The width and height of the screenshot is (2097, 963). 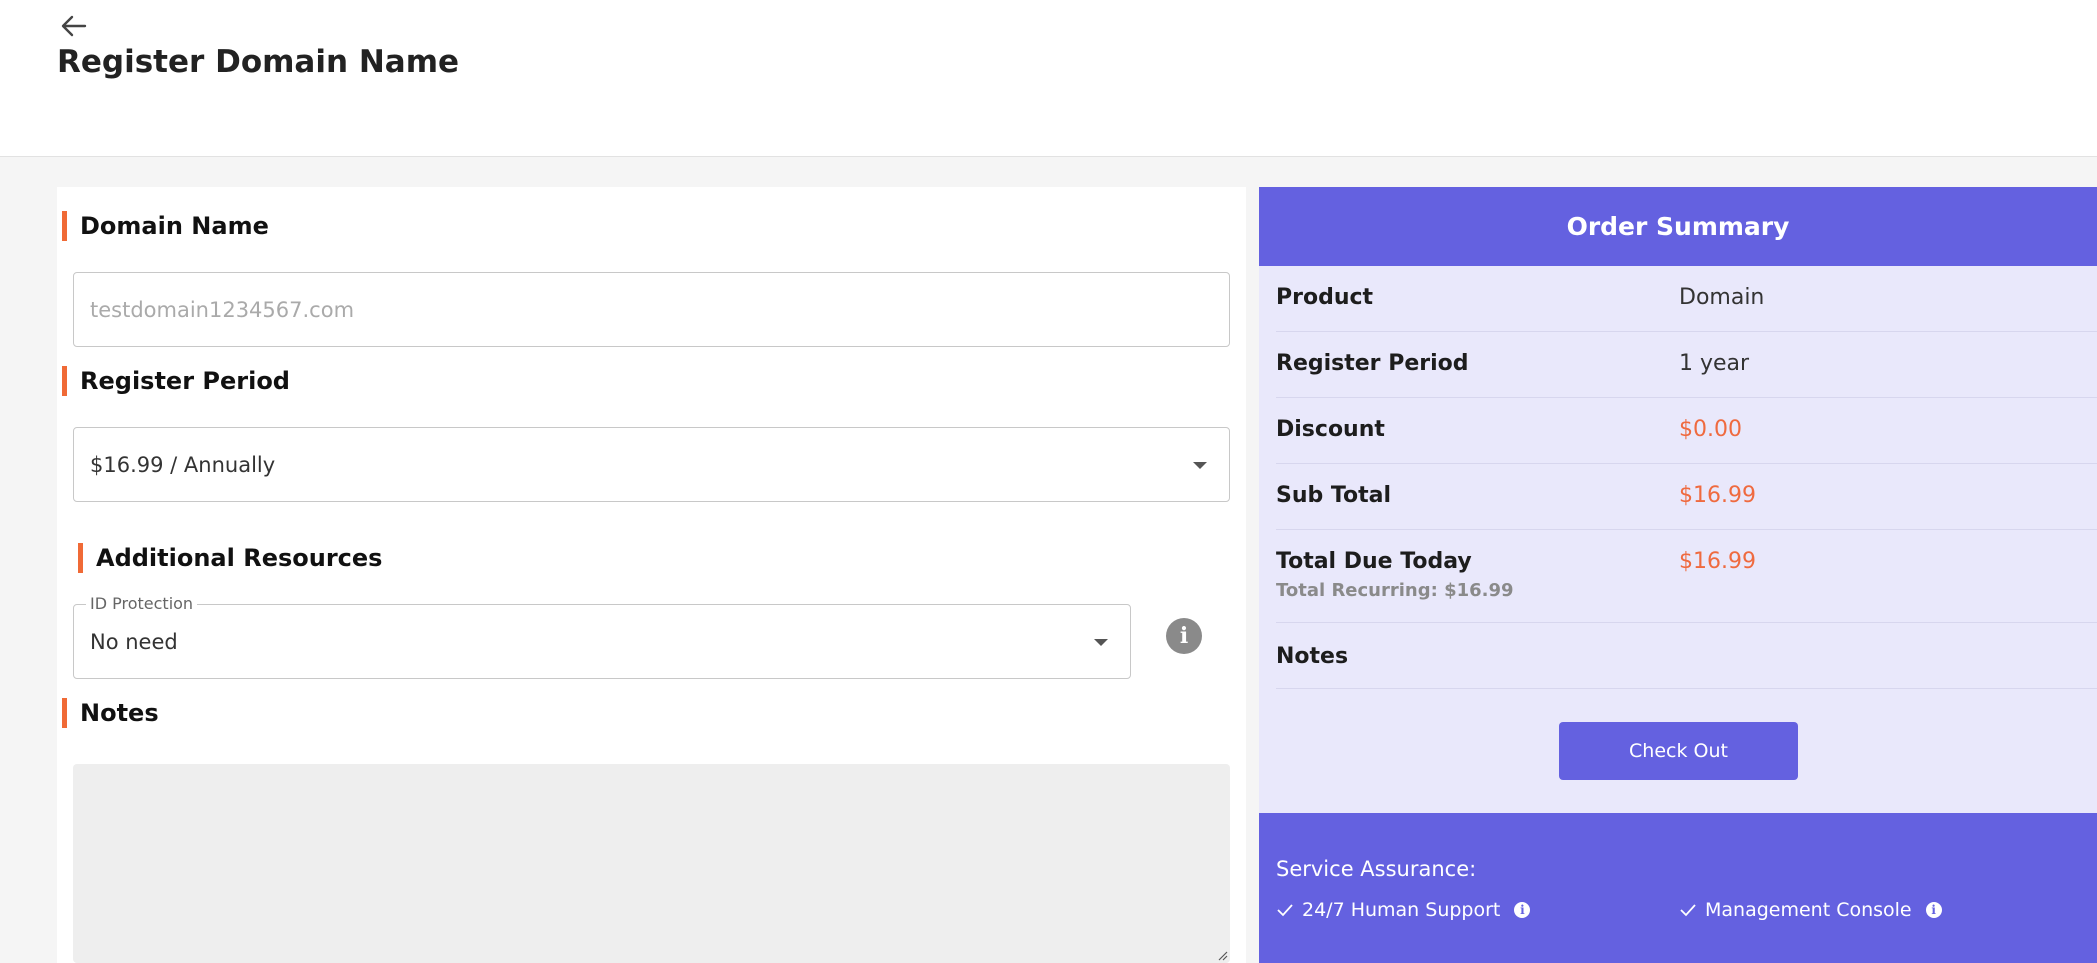 I want to click on assurance-item-console: Management Console i, so click(x=1810, y=910).